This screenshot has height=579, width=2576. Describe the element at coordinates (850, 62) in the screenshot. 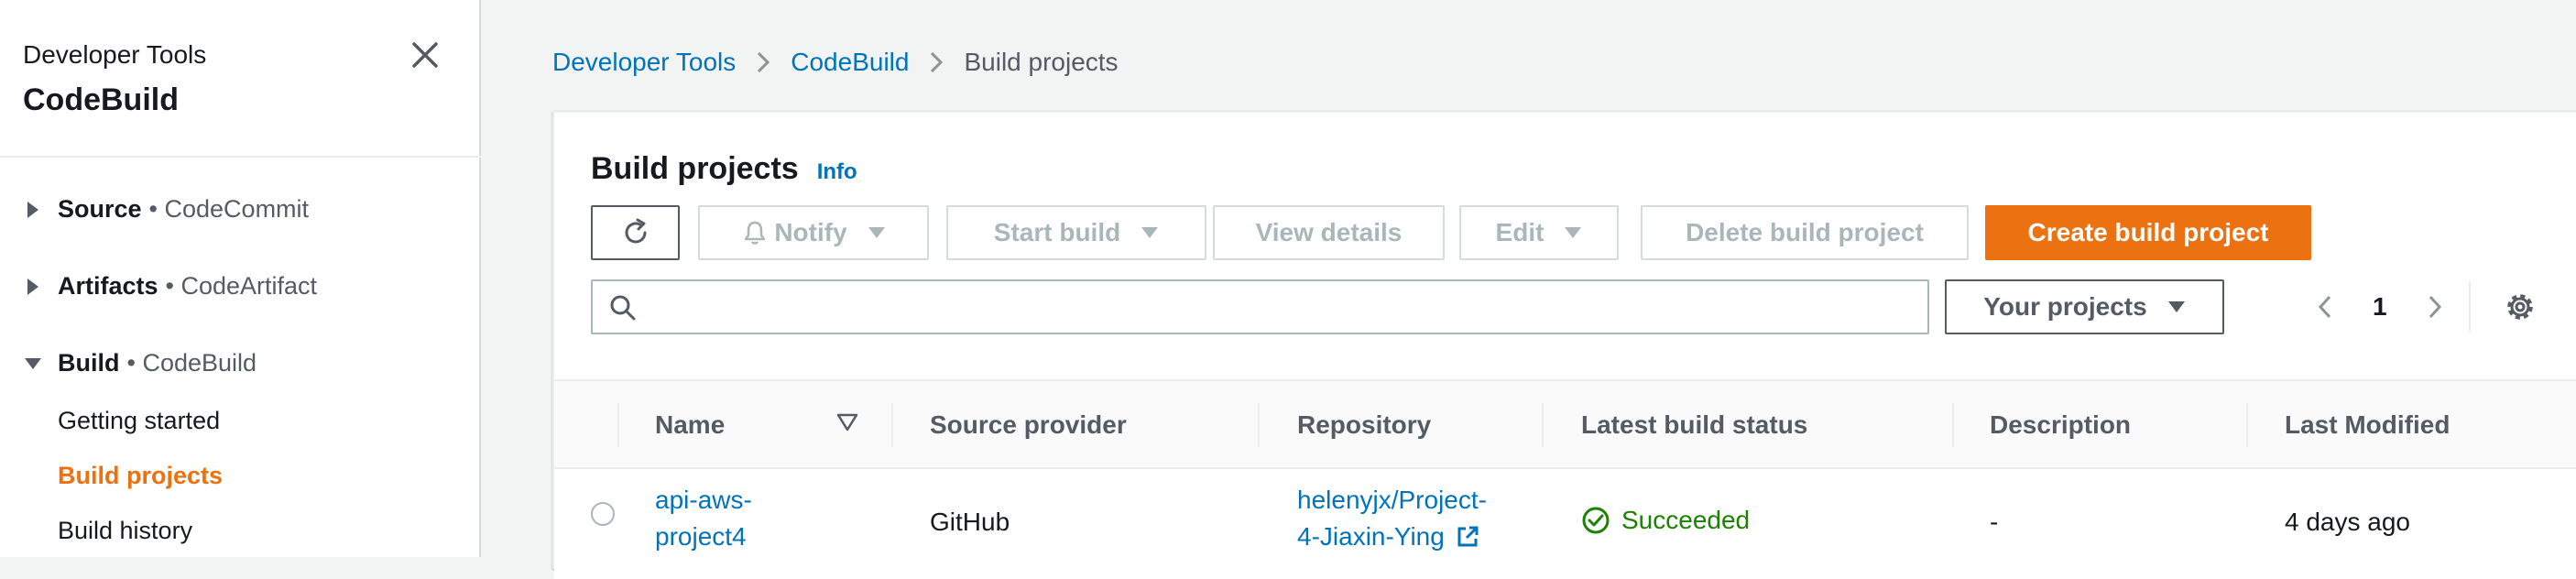

I see `breadcrumb-codebuild: CodeBuild` at that location.